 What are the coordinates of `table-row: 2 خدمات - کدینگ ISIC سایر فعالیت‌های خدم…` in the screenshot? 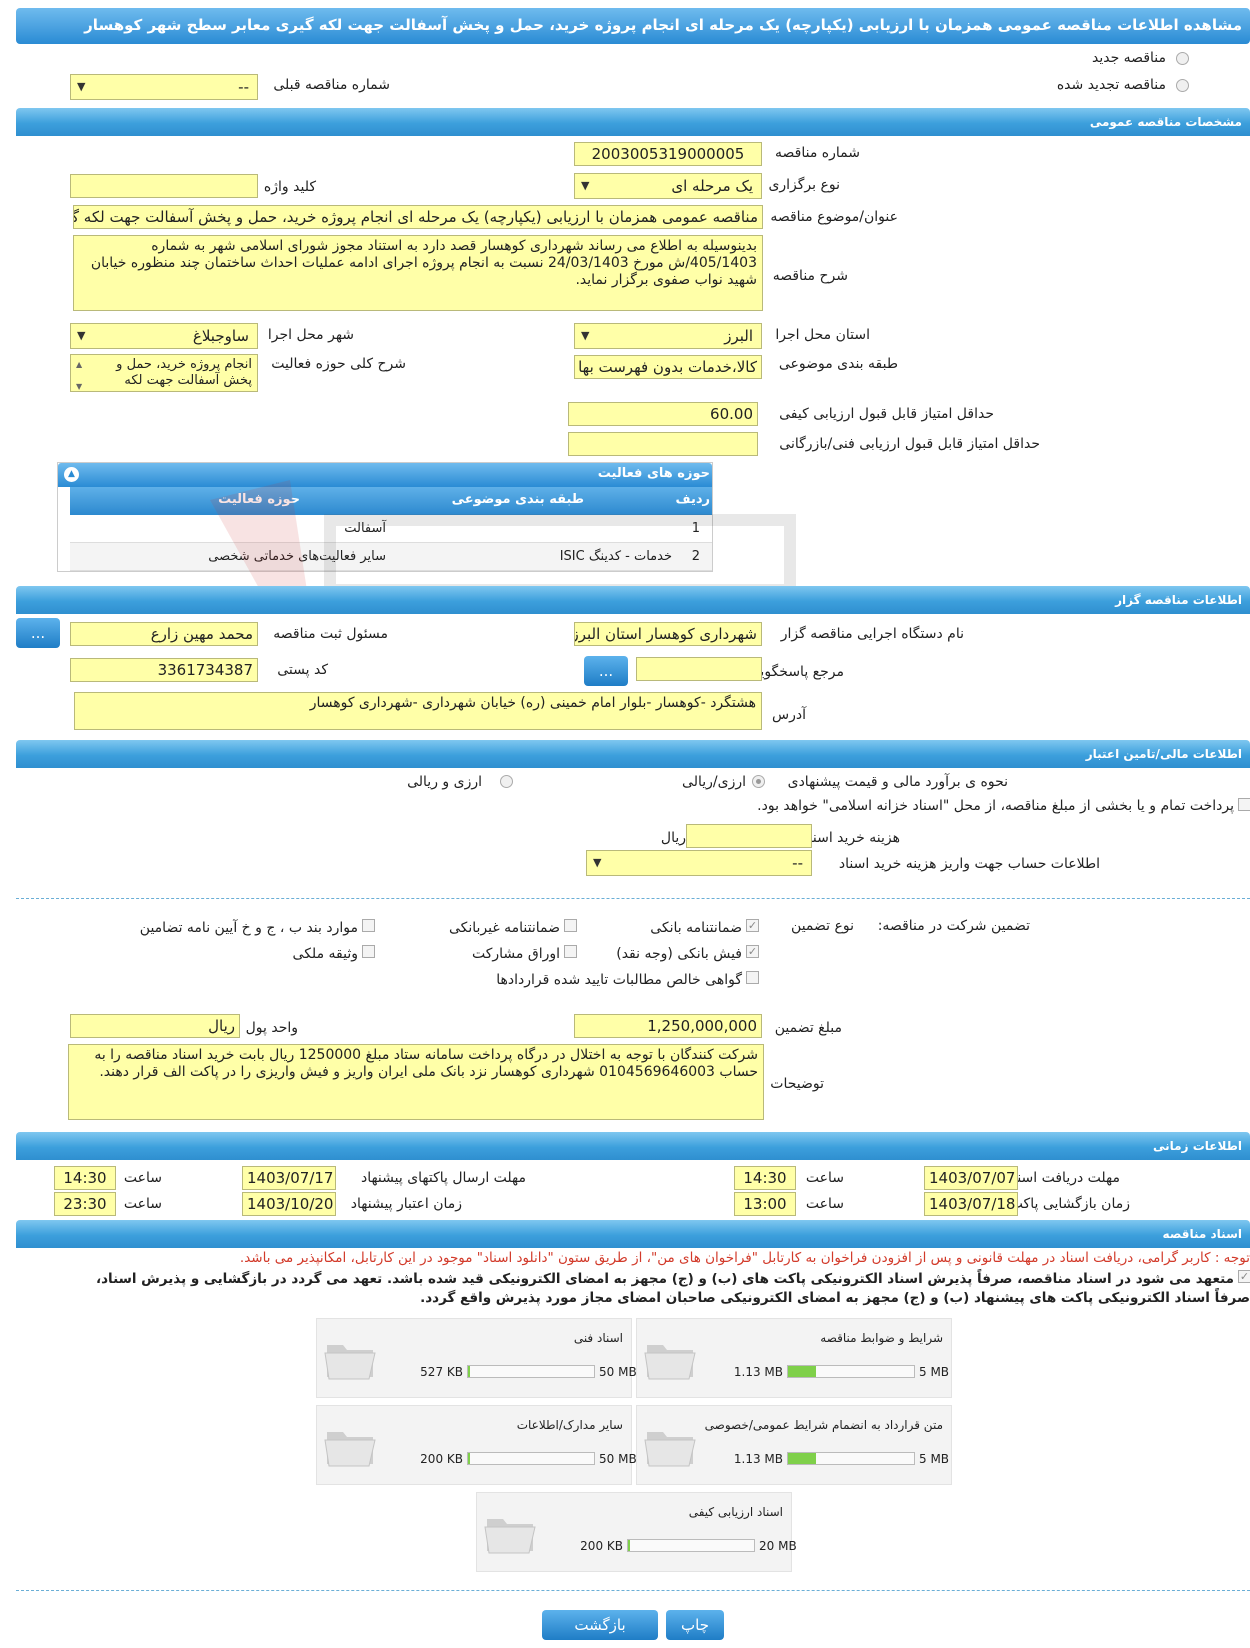 It's located at (391, 557).